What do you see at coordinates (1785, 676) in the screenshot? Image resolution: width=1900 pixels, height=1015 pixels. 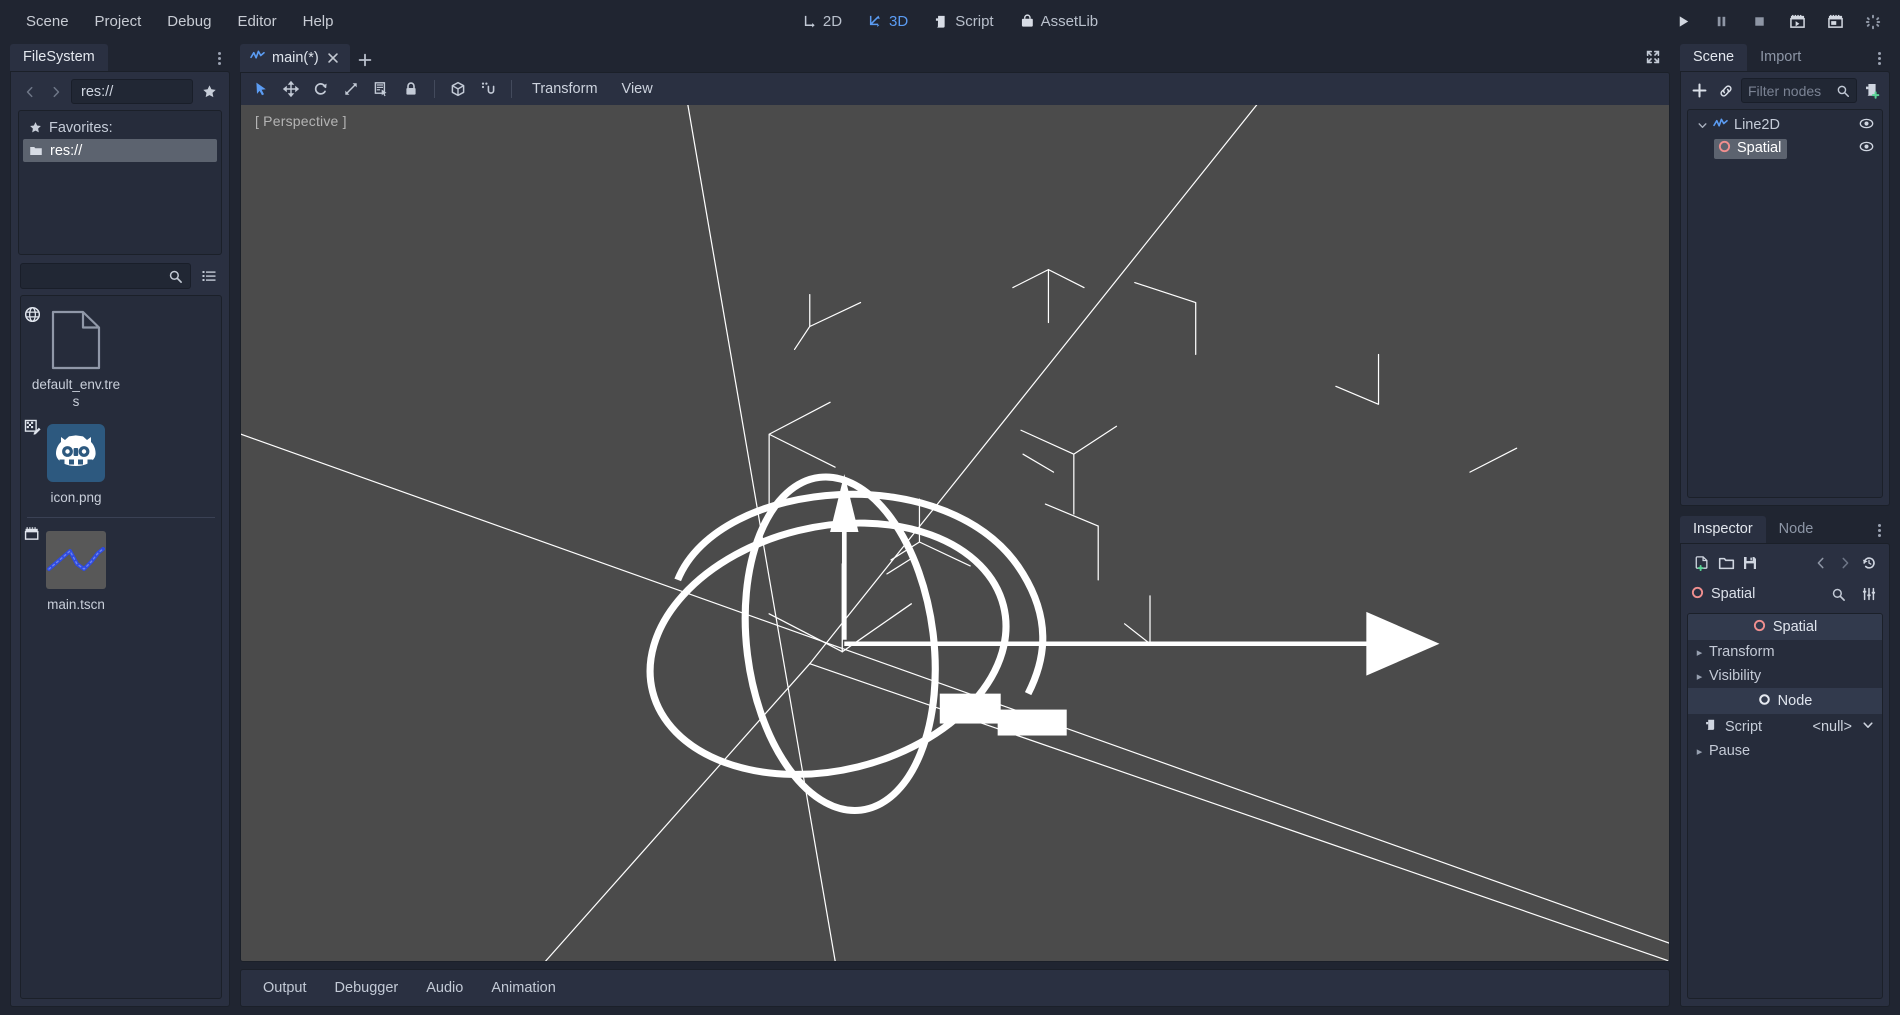 I see `property-group-visibility: ▸ Visibility` at bounding box center [1785, 676].